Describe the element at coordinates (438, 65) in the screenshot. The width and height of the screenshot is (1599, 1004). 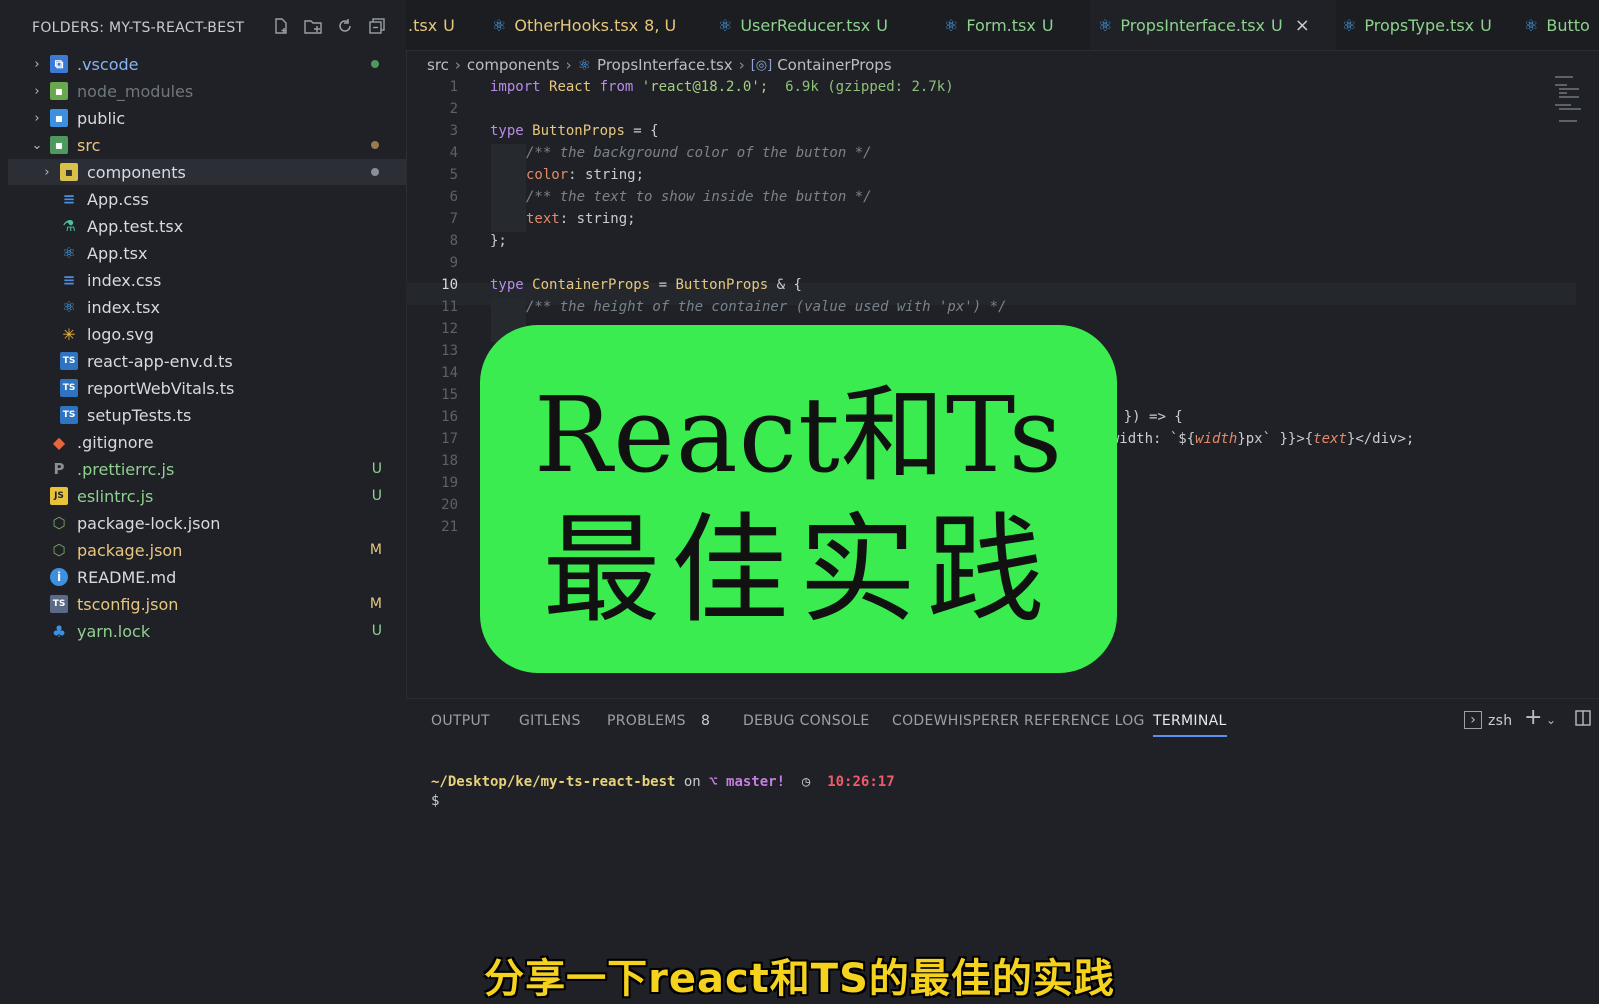
I see `breadcrumb-item: src` at that location.